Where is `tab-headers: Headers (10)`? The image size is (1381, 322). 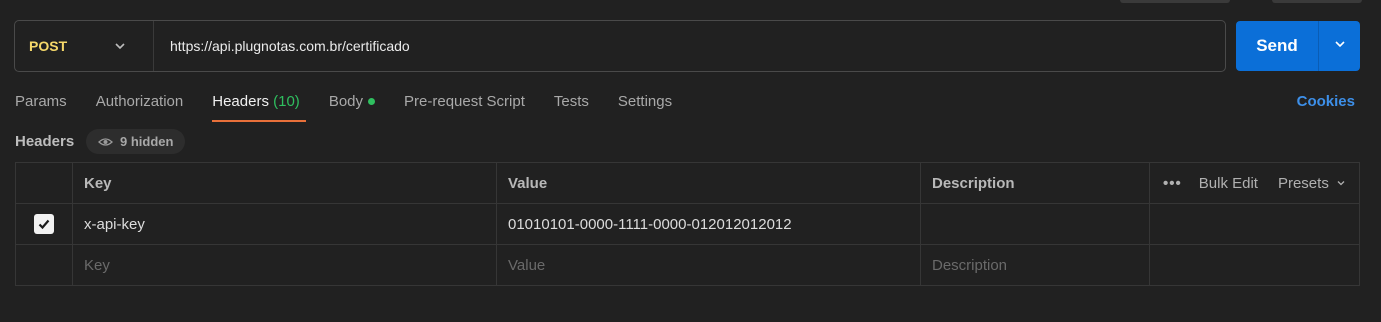
tab-headers: Headers (10) is located at coordinates (259, 106).